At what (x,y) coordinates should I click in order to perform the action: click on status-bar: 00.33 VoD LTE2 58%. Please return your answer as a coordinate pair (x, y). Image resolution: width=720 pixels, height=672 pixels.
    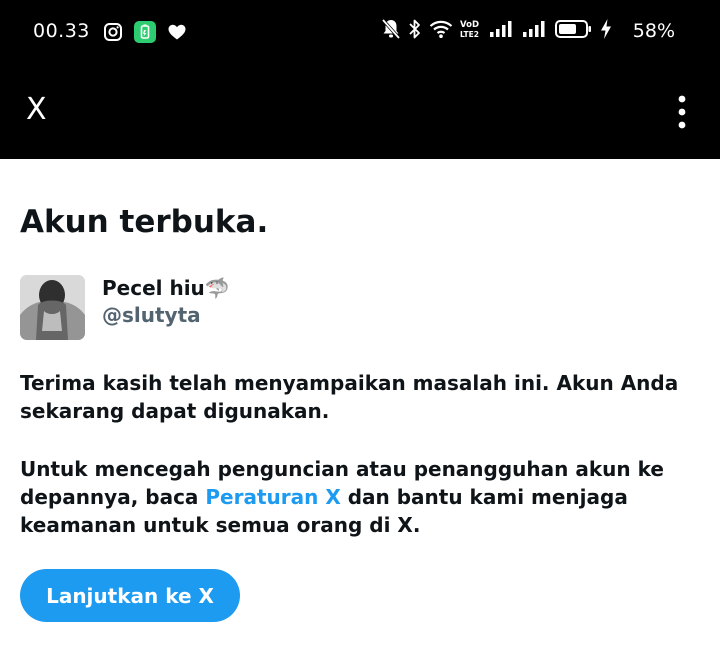
    Looking at the image, I should click on (360, 32).